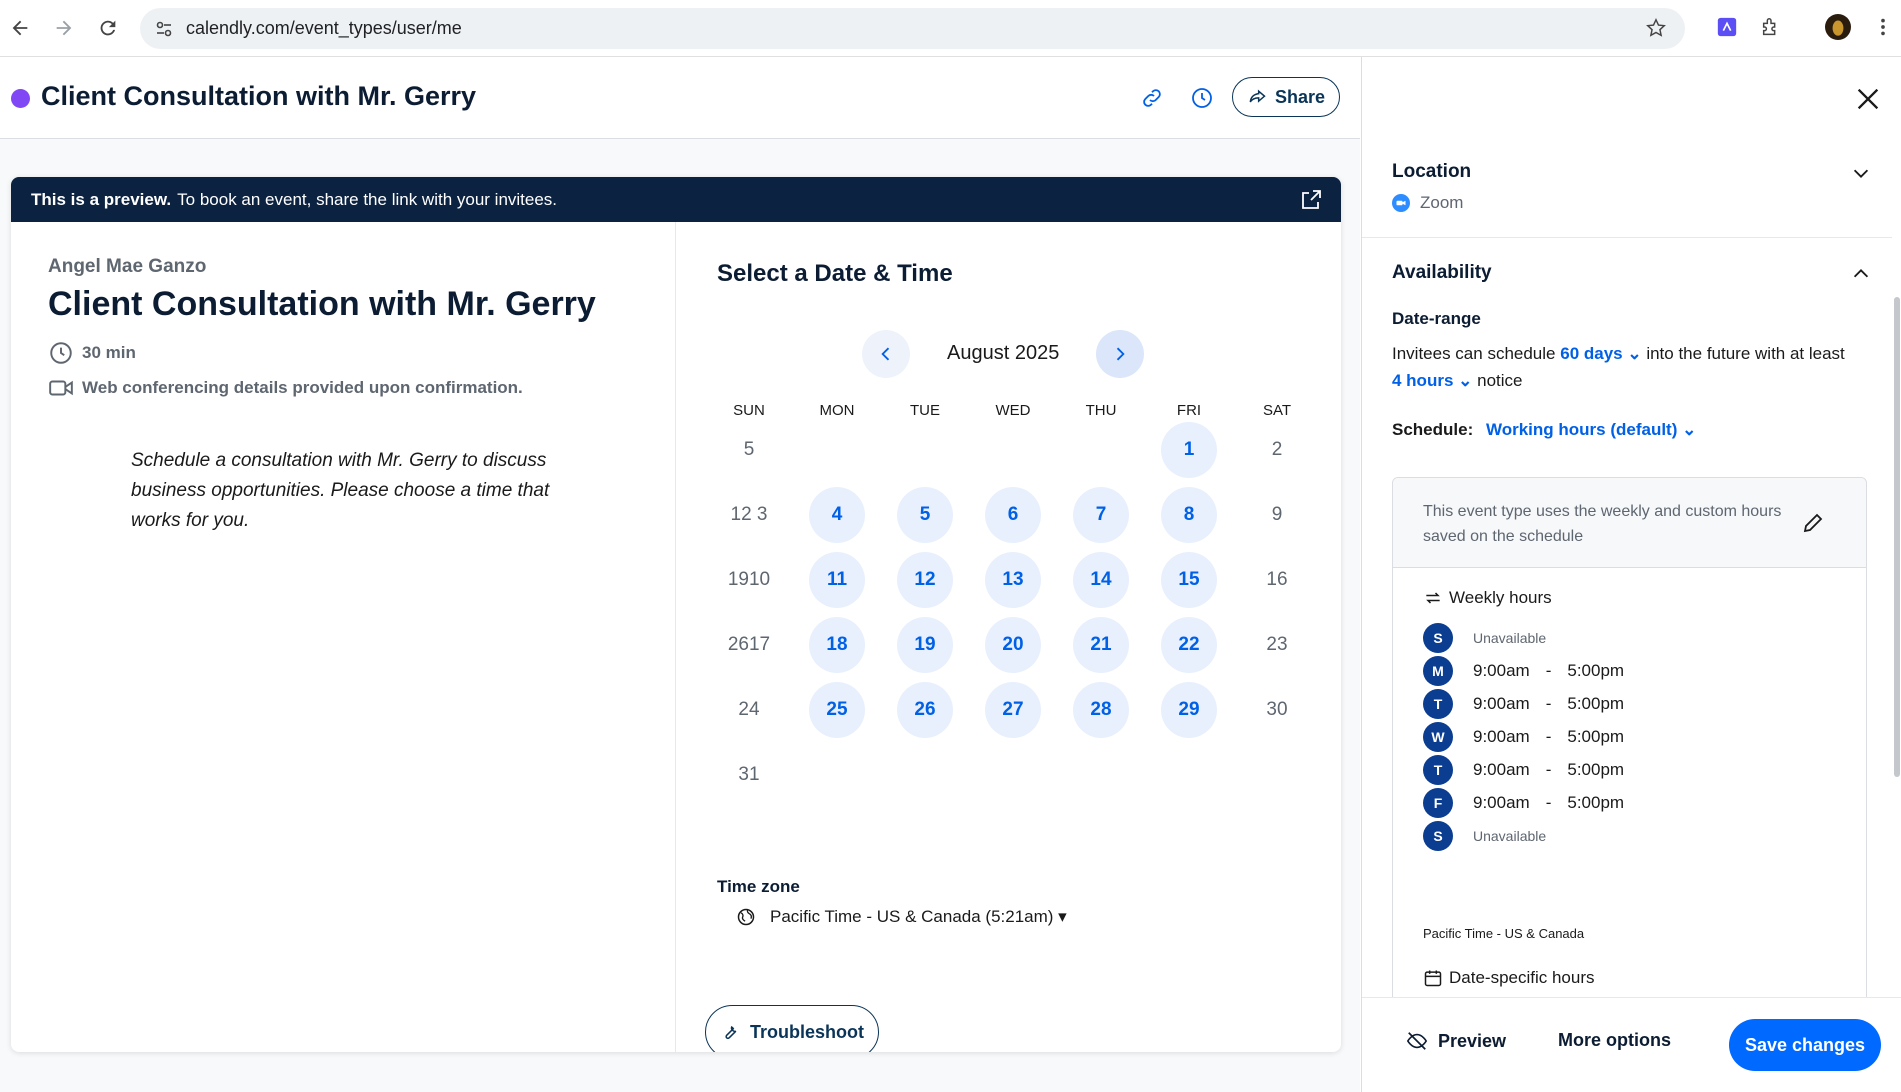 The width and height of the screenshot is (1901, 1092). What do you see at coordinates (835, 273) in the screenshot?
I see `select-date-title: Select a Date & Time` at bounding box center [835, 273].